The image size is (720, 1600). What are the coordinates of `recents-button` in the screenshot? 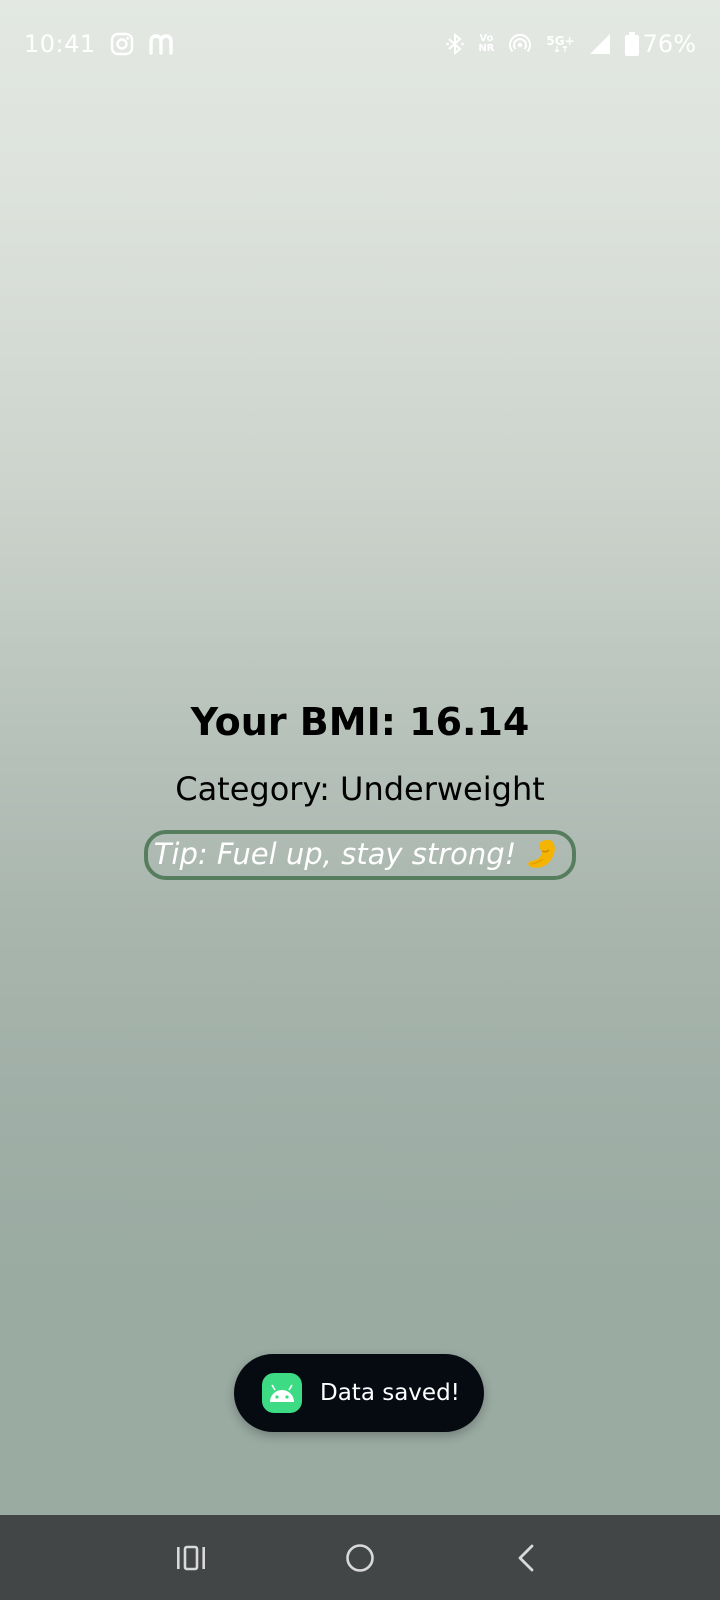 It's located at (191, 1558).